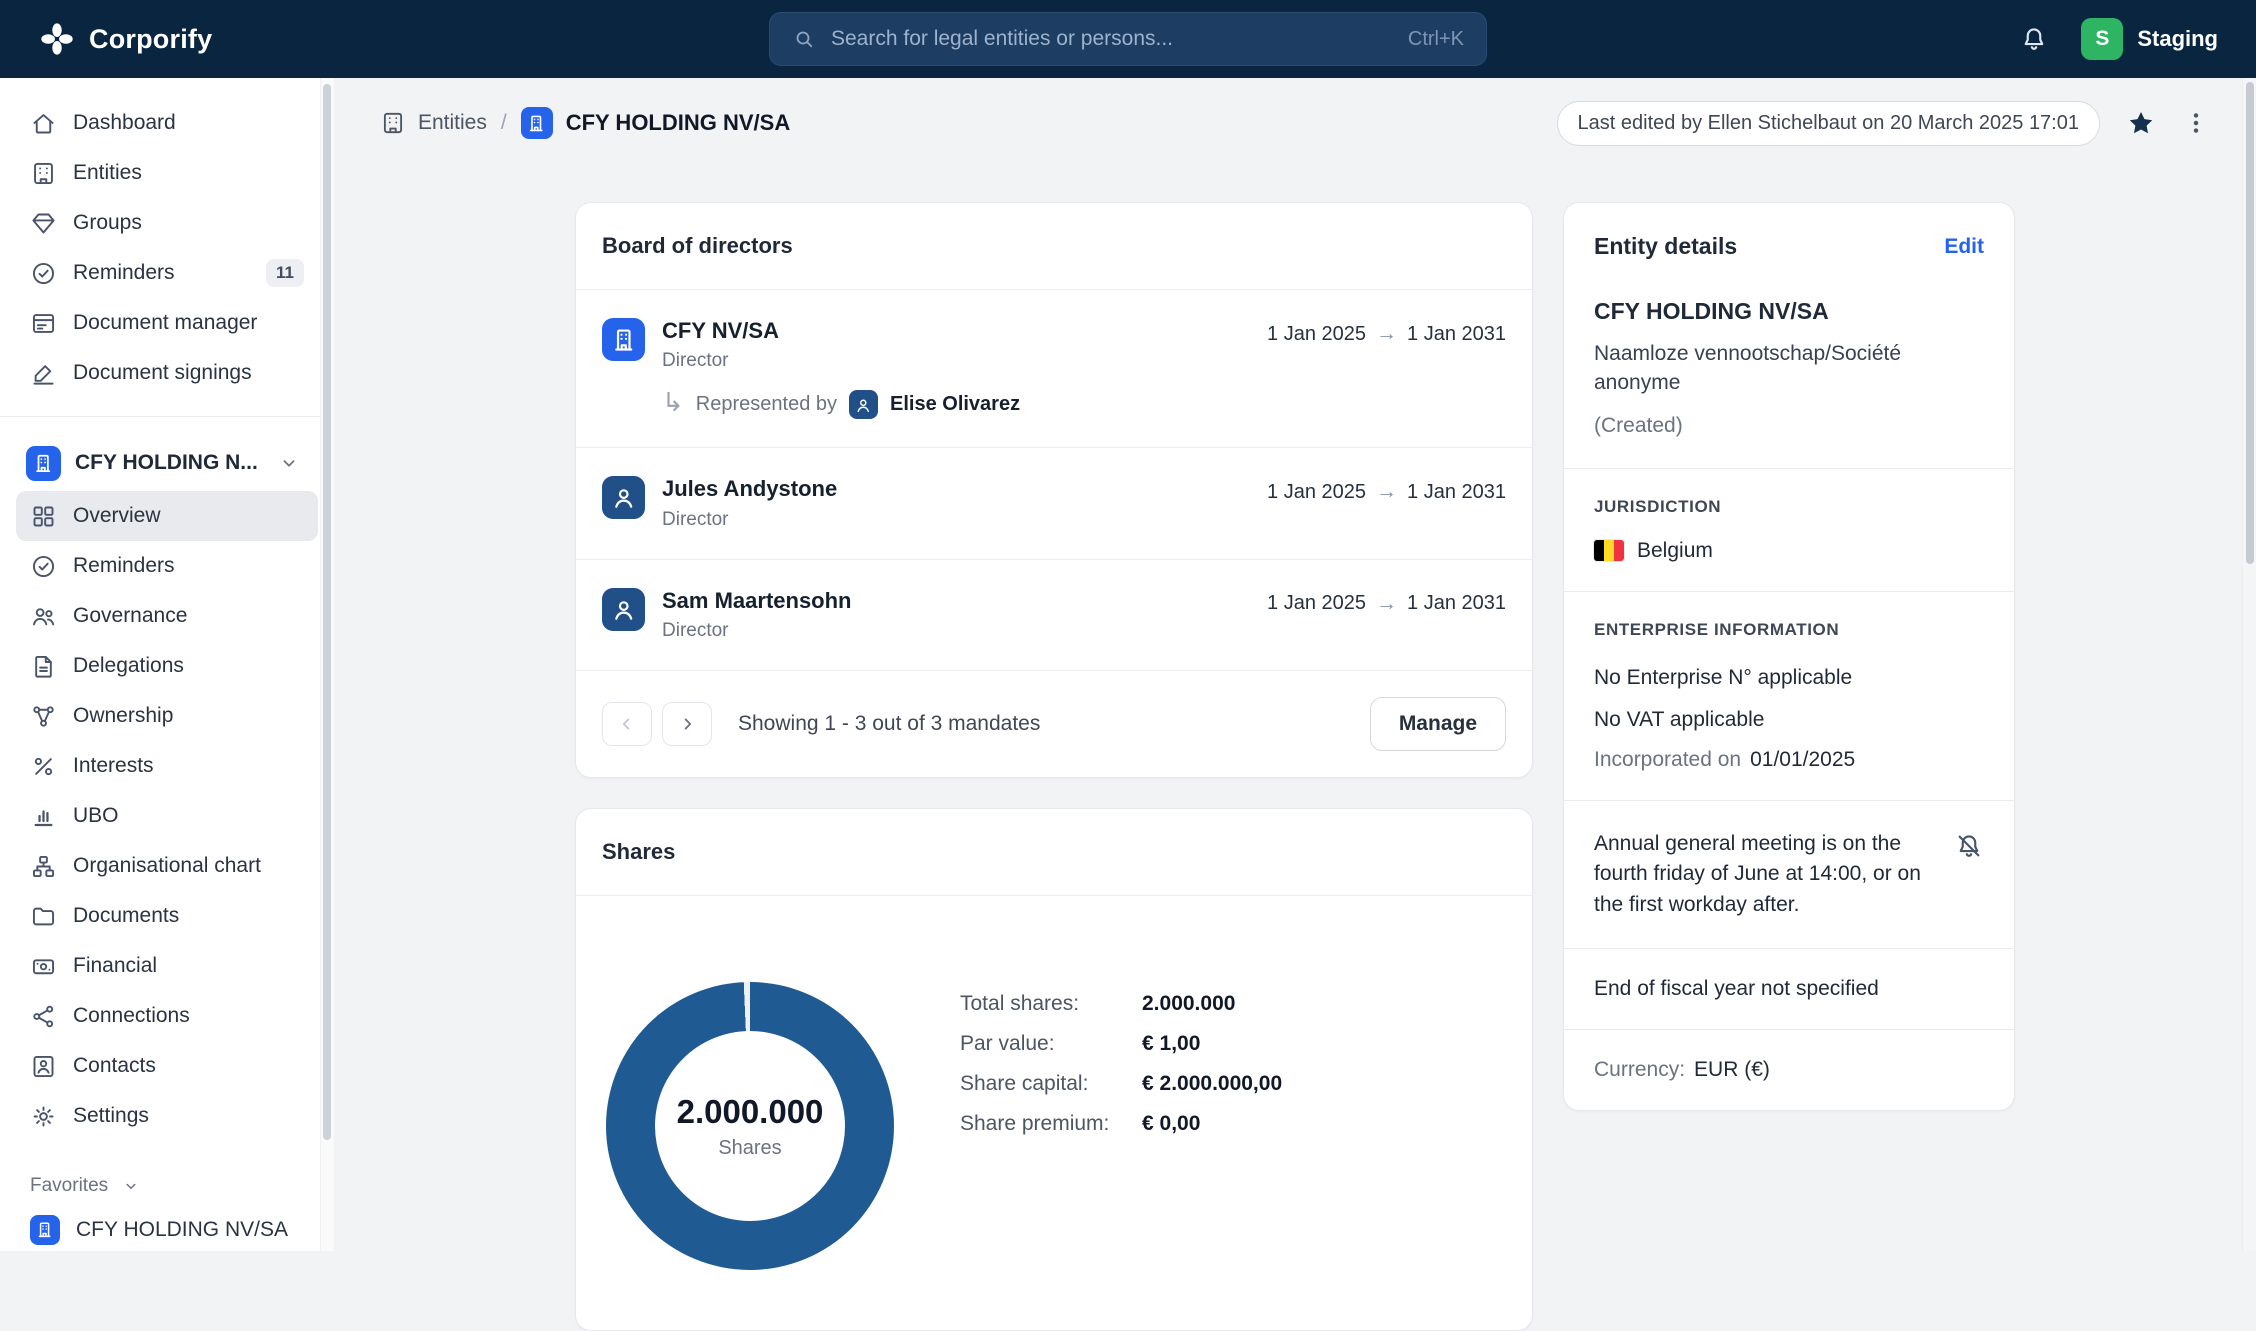 Image resolution: width=2256 pixels, height=1331 pixels. What do you see at coordinates (2196, 123) in the screenshot?
I see `kebab-menu-icon` at bounding box center [2196, 123].